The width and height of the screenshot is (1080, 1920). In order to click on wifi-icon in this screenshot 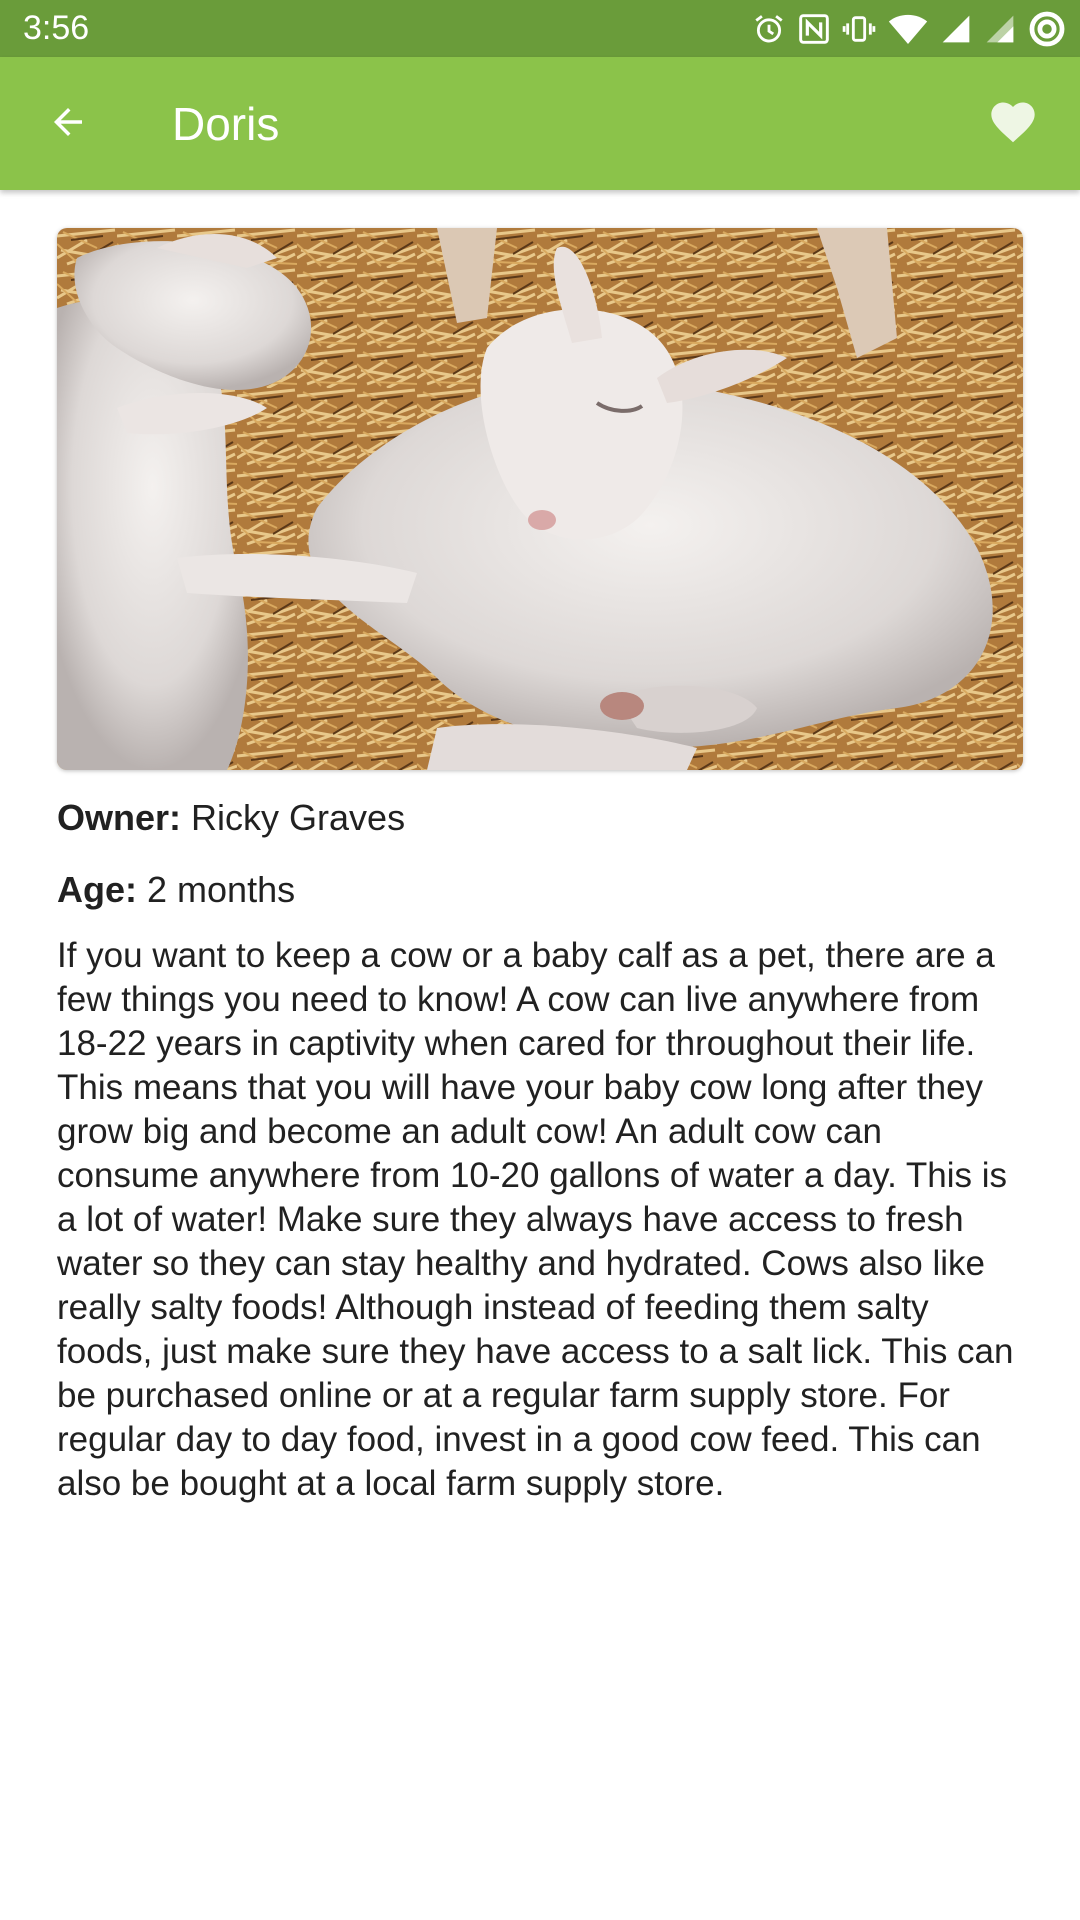, I will do `click(908, 29)`.